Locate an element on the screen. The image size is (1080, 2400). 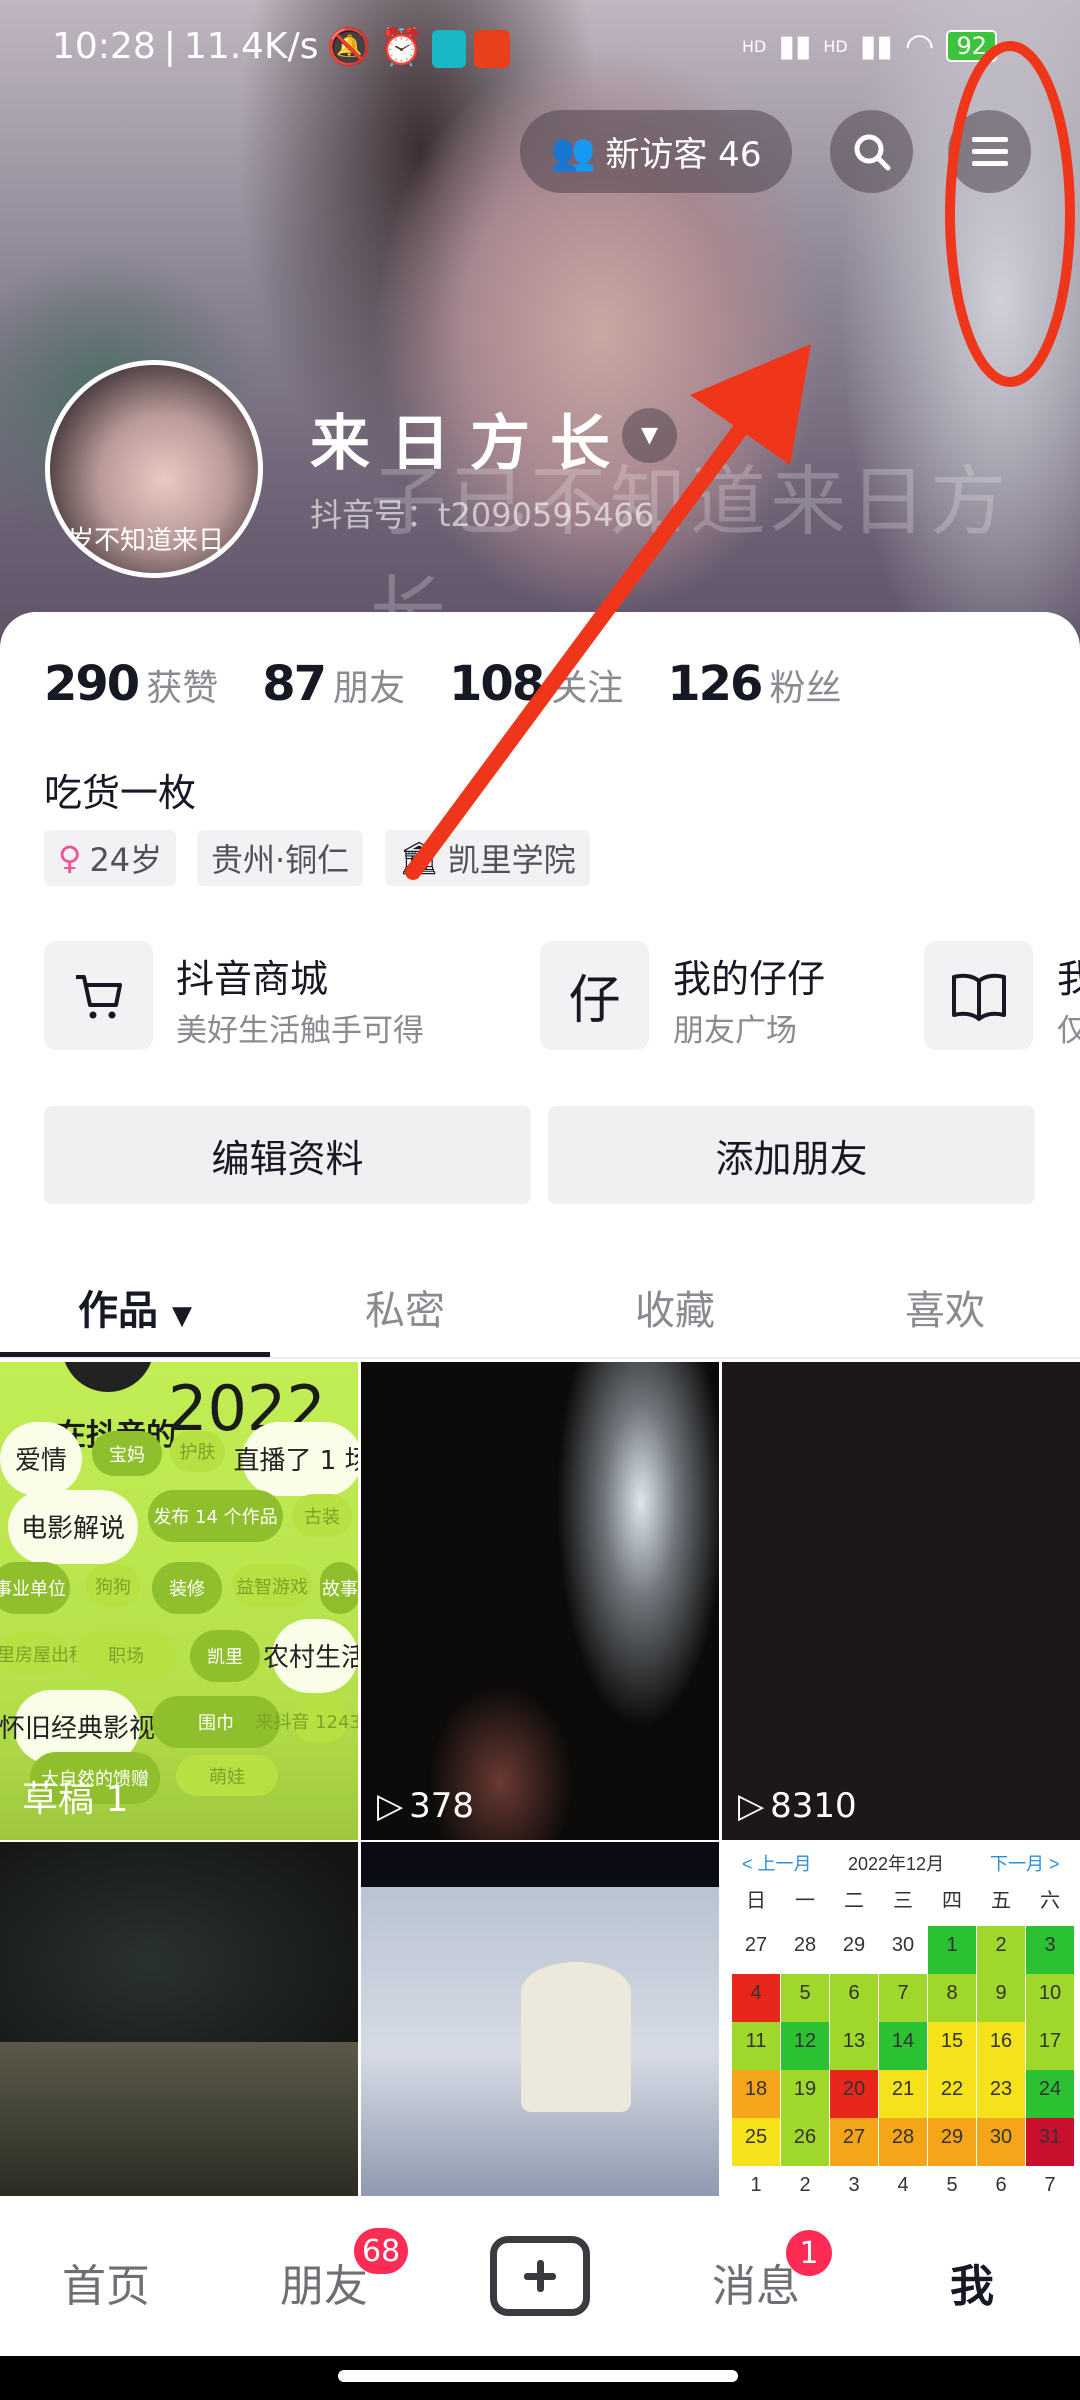
topic-bubble: 故事 is located at coordinates (339, 1588).